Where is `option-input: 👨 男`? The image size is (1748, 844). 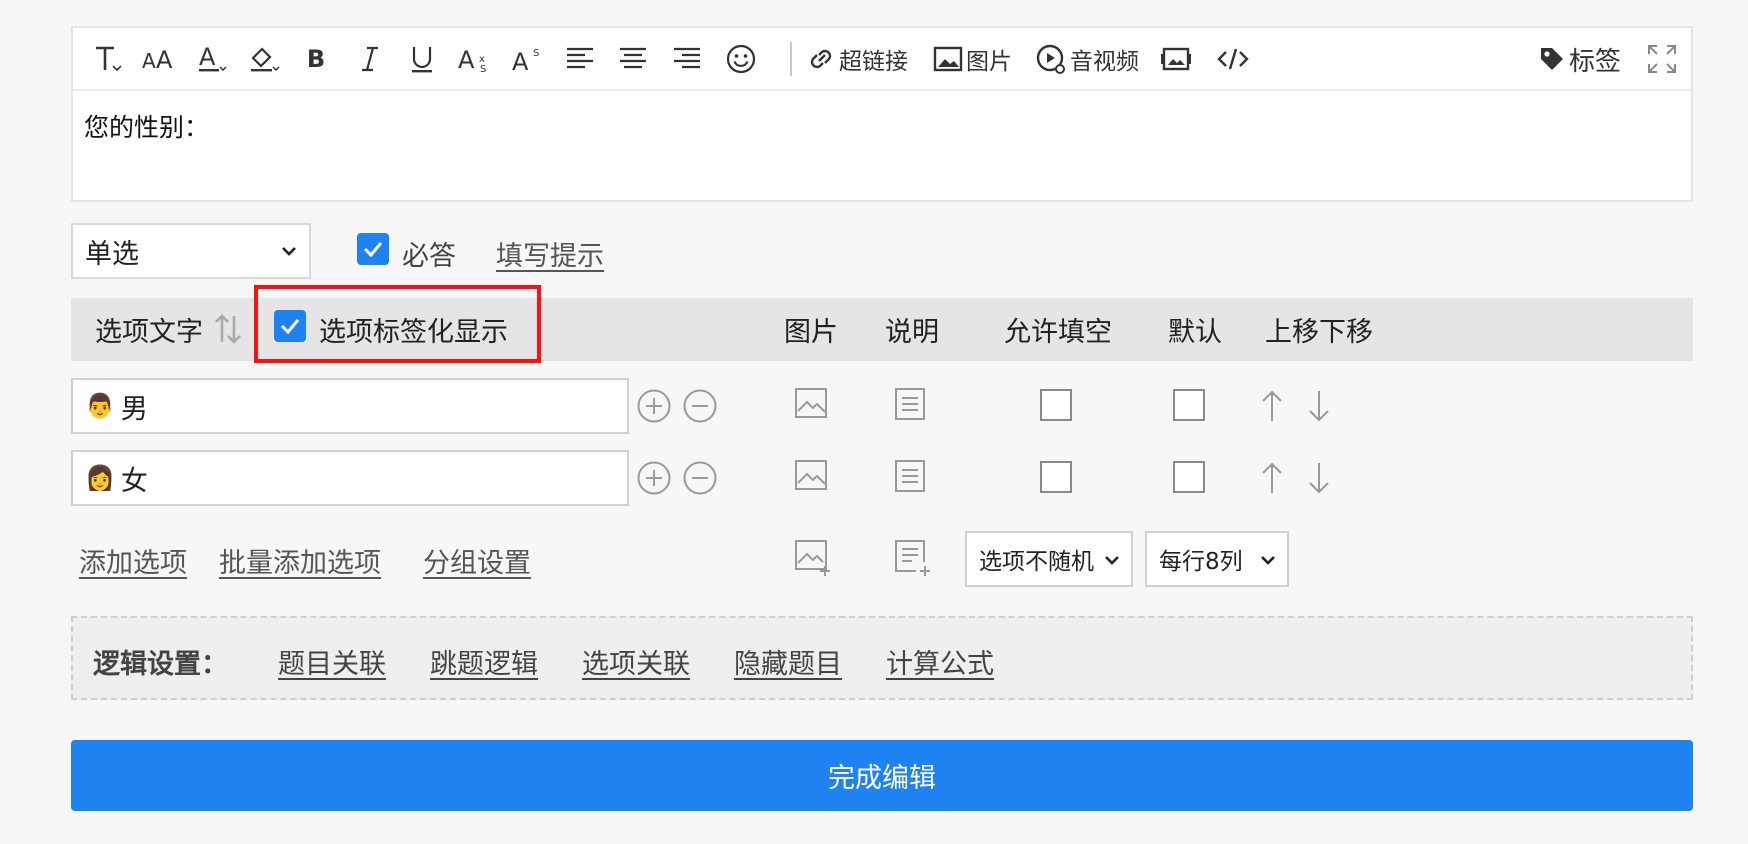
option-input: 👨 男 is located at coordinates (350, 406).